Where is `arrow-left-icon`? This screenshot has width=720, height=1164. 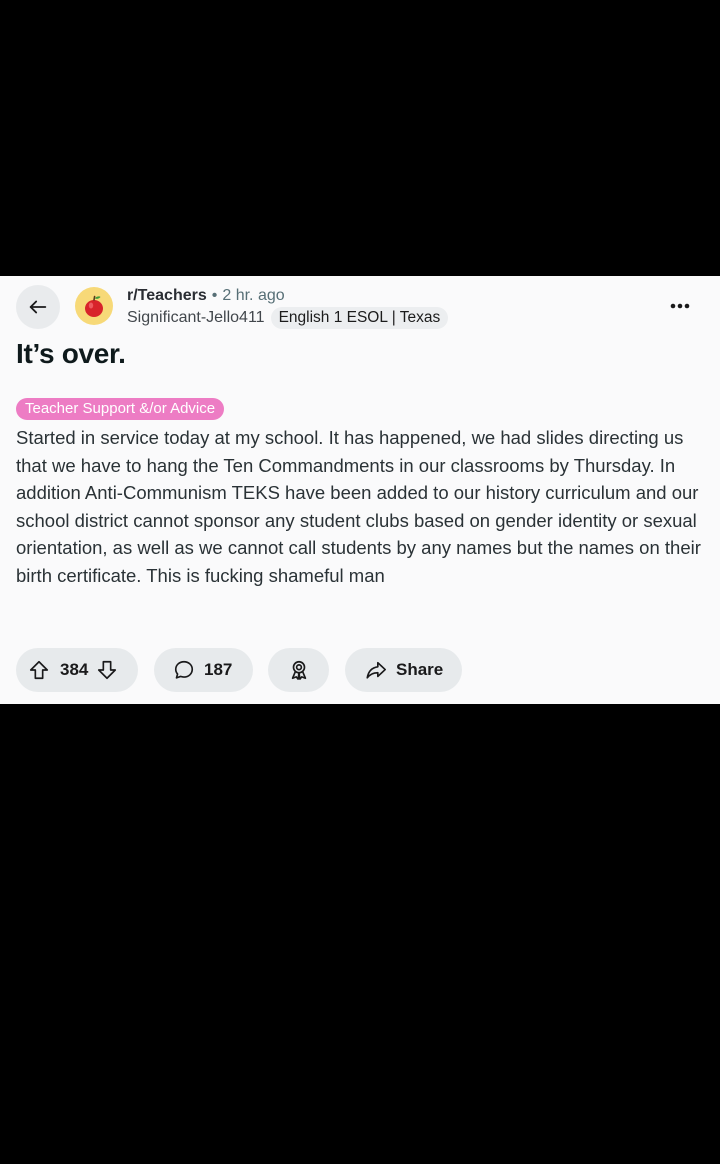
arrow-left-icon is located at coordinates (38, 307).